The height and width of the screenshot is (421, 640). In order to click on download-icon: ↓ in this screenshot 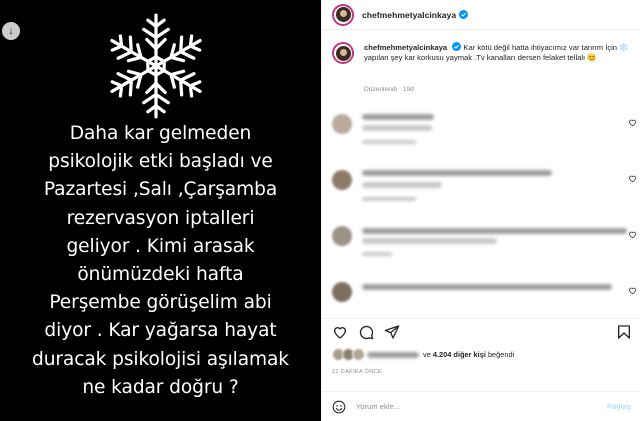, I will do `click(11, 31)`.